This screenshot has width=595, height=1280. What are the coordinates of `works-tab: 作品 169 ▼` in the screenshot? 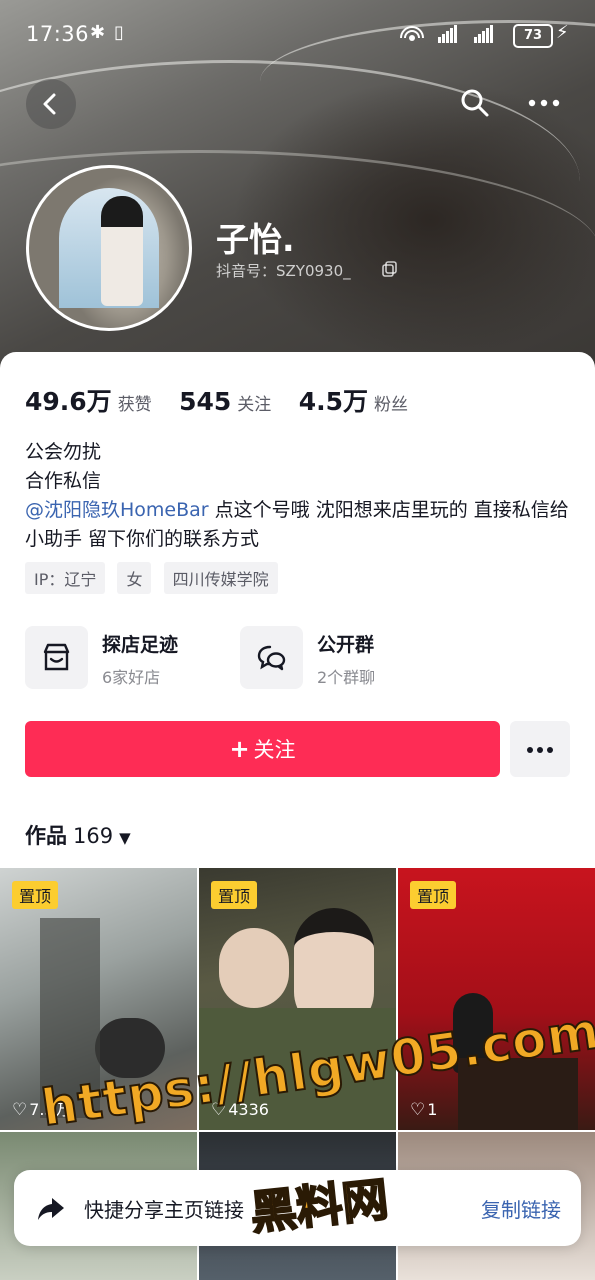 It's located at (78, 835).